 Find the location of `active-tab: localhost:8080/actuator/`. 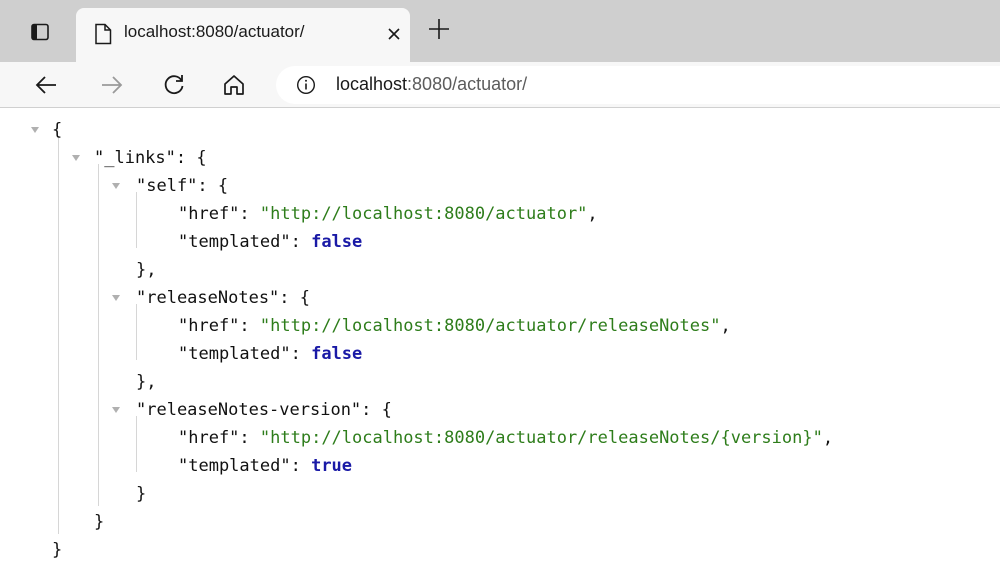

active-tab: localhost:8080/actuator/ is located at coordinates (243, 35).